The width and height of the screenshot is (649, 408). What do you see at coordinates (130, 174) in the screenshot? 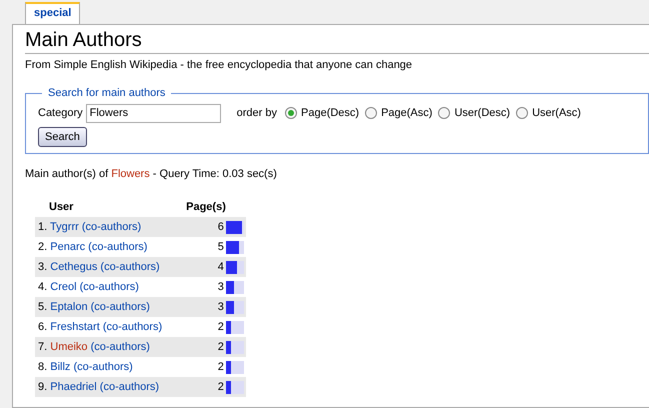
I see `category-link: Flowers` at bounding box center [130, 174].